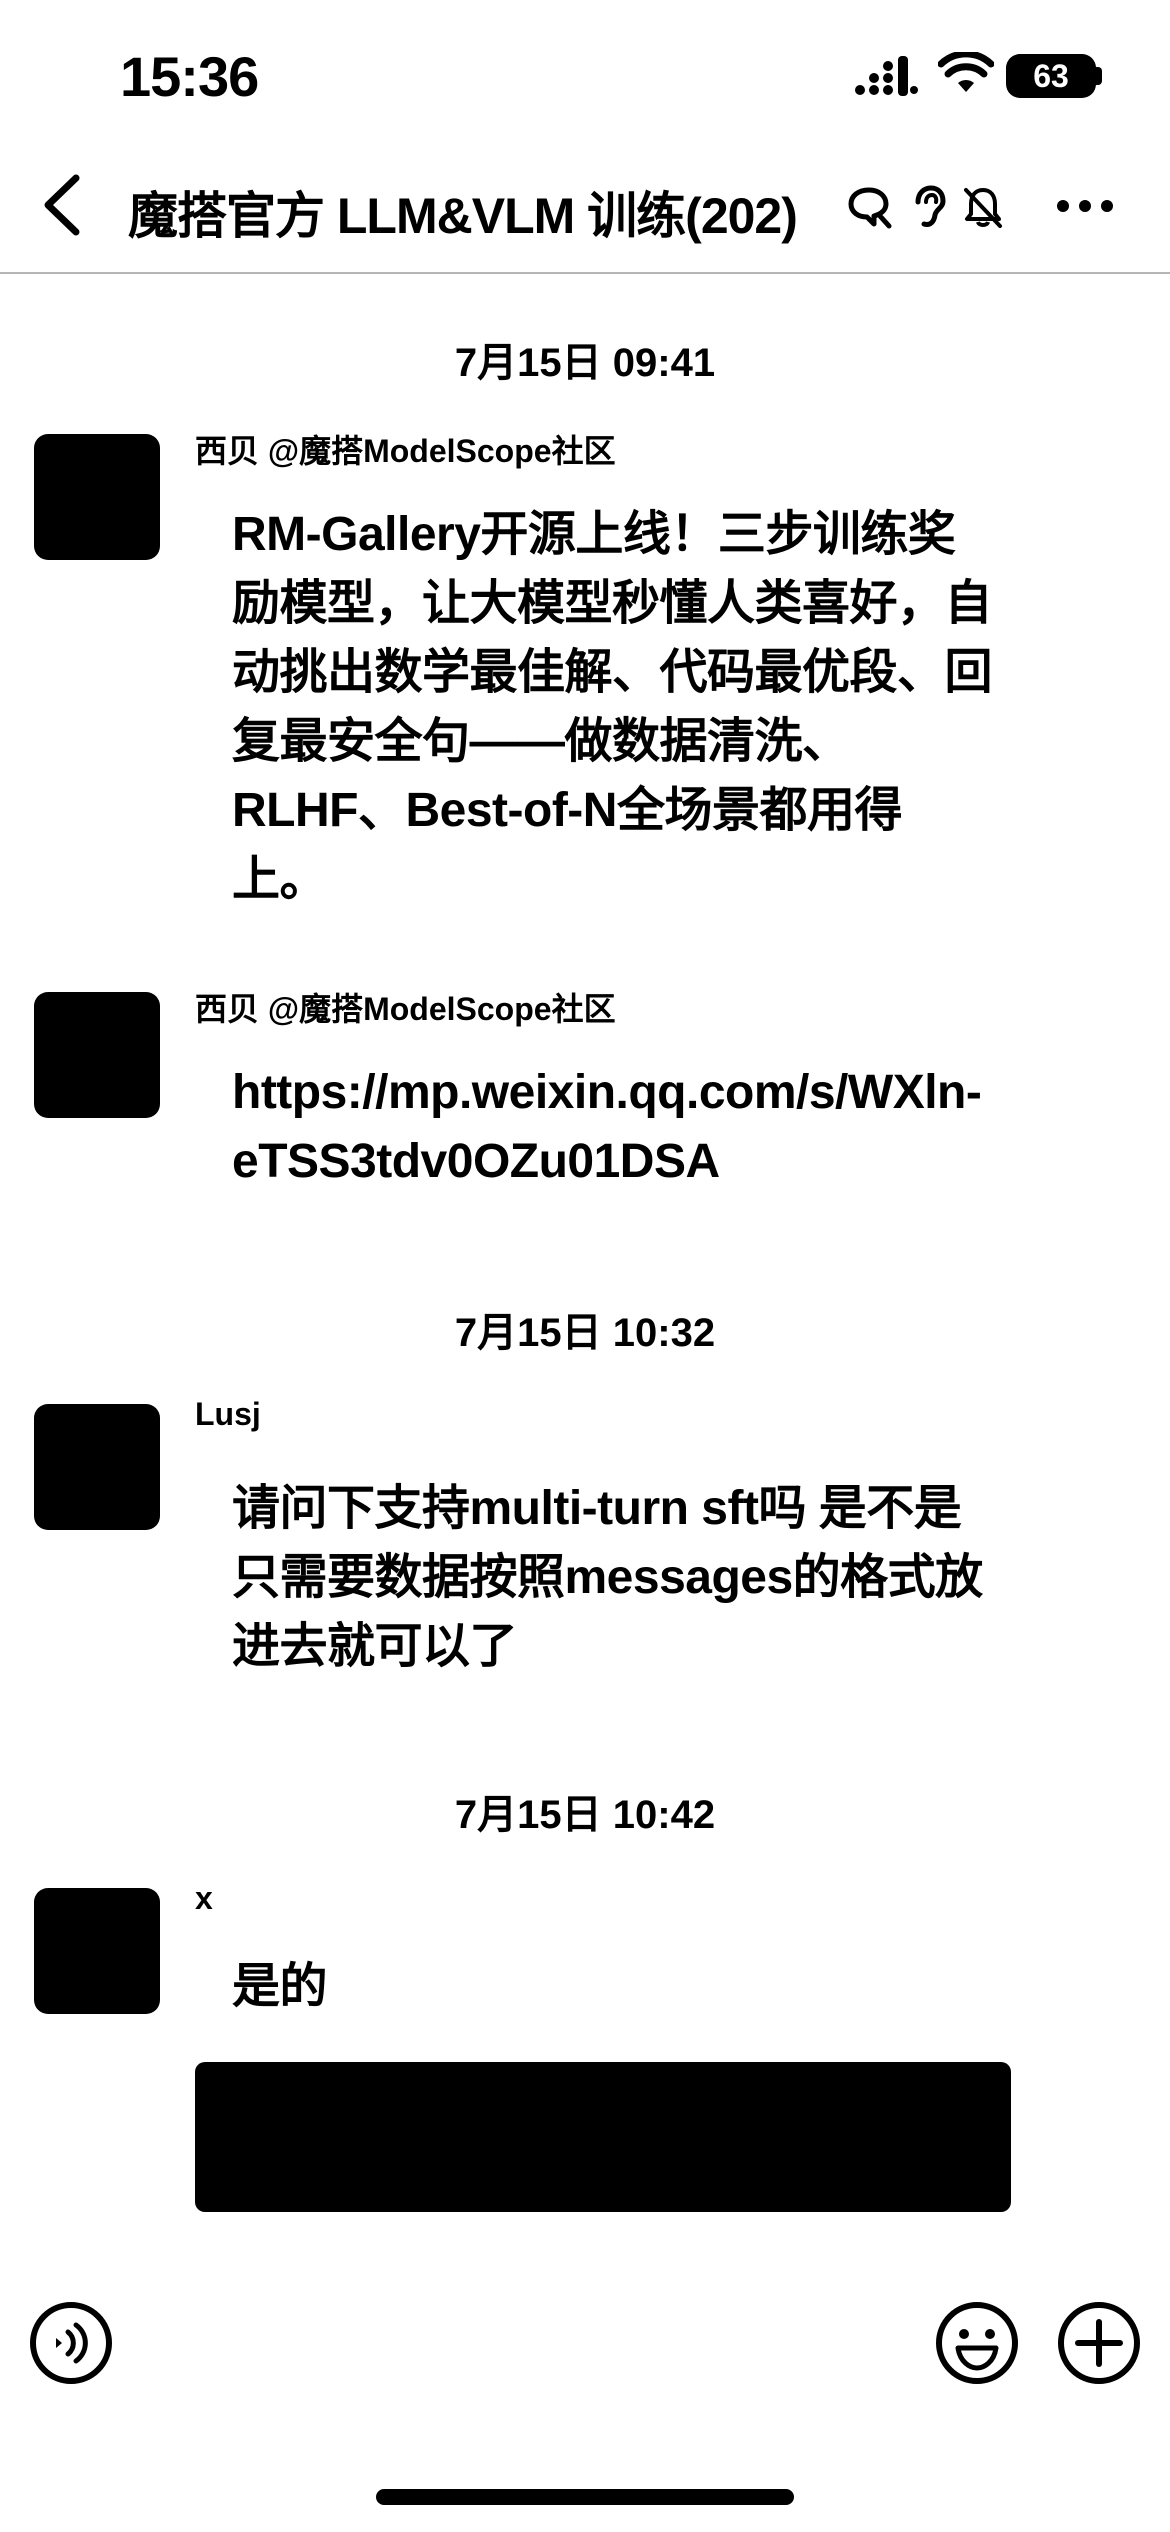 Image resolution: width=1170 pixels, height=2532 pixels. I want to click on chat-title: 魔搭官方 LLM&VLM 训练(202), so click(484, 212).